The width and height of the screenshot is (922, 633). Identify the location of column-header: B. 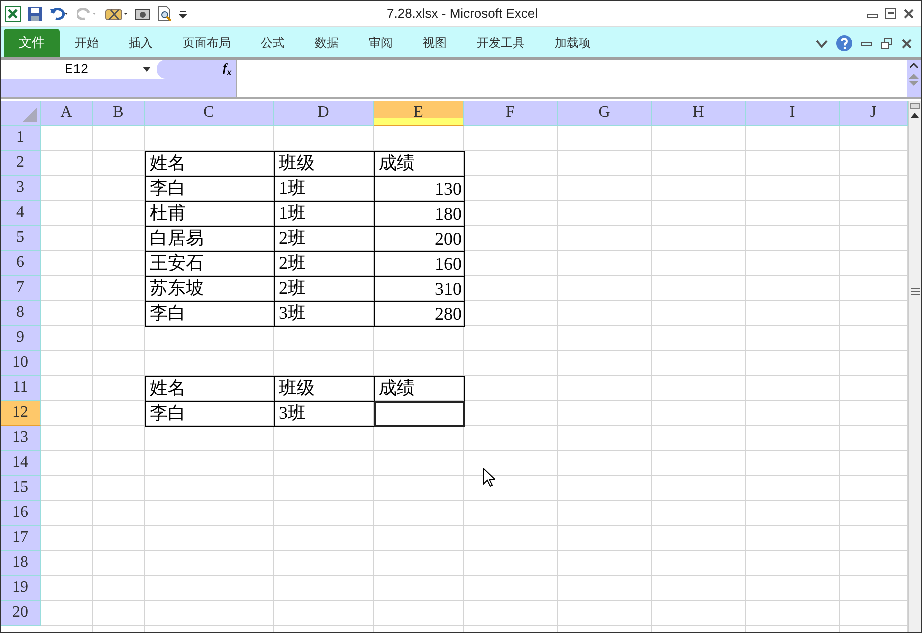
(119, 113).